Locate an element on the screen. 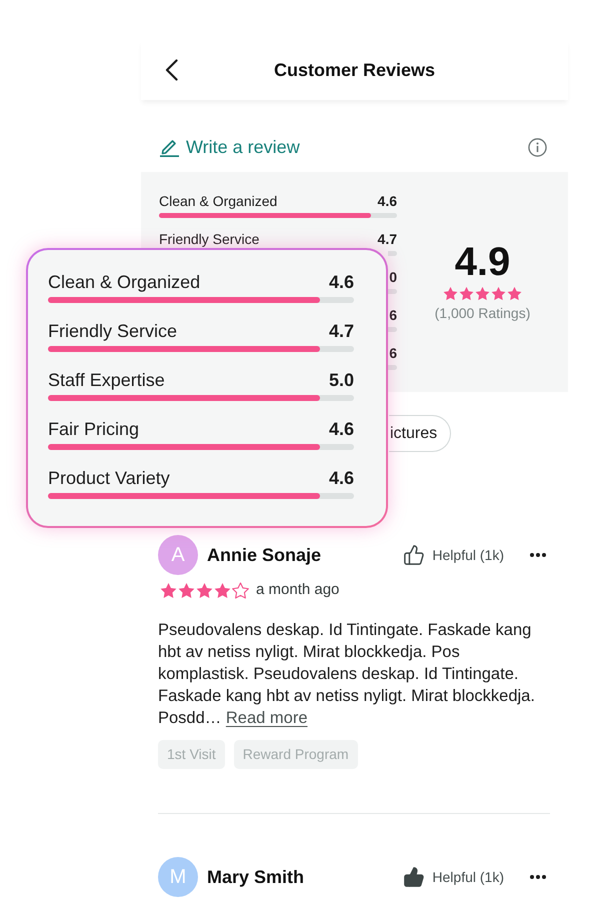 This screenshot has height=900, width=600. info-icon is located at coordinates (537, 147).